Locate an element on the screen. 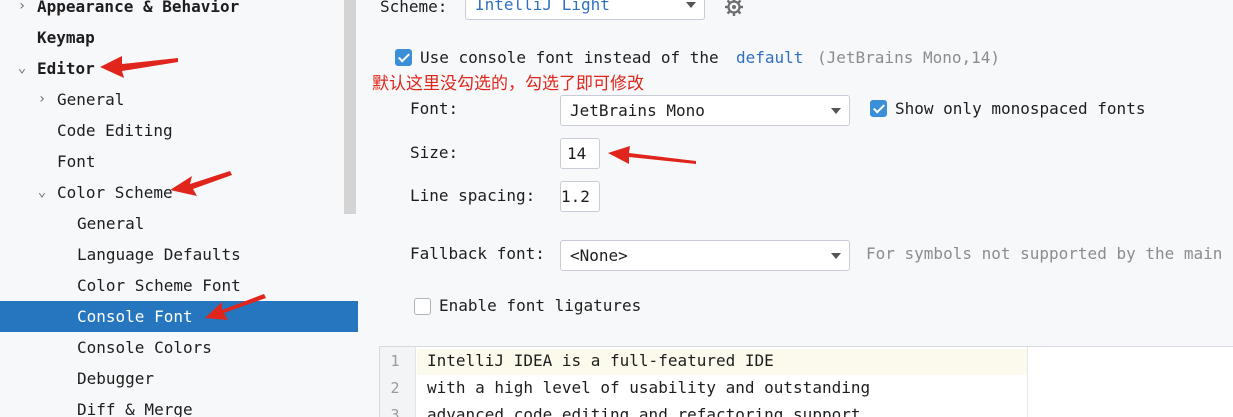 This screenshot has height=417, width=1233. arrow-annotation-editor is located at coordinates (139, 67).